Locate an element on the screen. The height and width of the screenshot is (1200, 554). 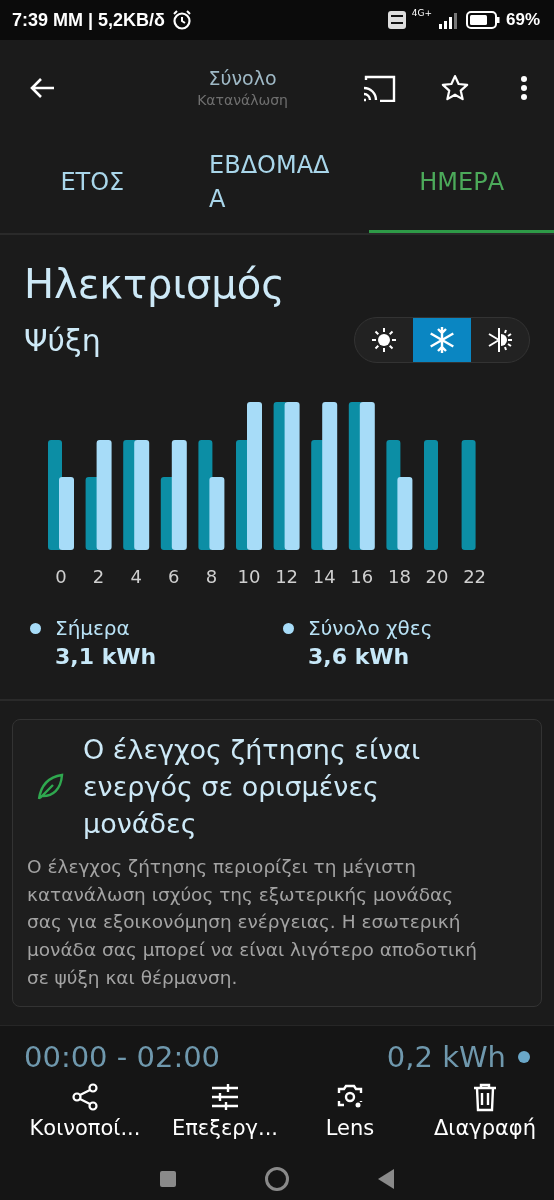
mode-label: Ψύξη is located at coordinates (62, 340).